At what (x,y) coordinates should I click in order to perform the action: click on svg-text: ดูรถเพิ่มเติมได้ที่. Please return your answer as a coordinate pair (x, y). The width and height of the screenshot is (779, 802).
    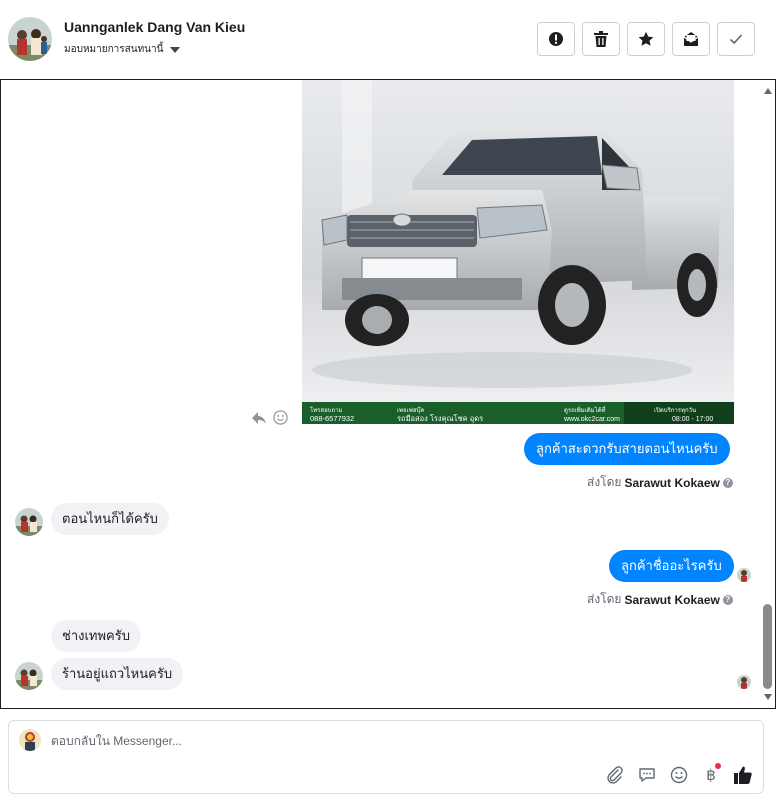
    Looking at the image, I should click on (585, 410).